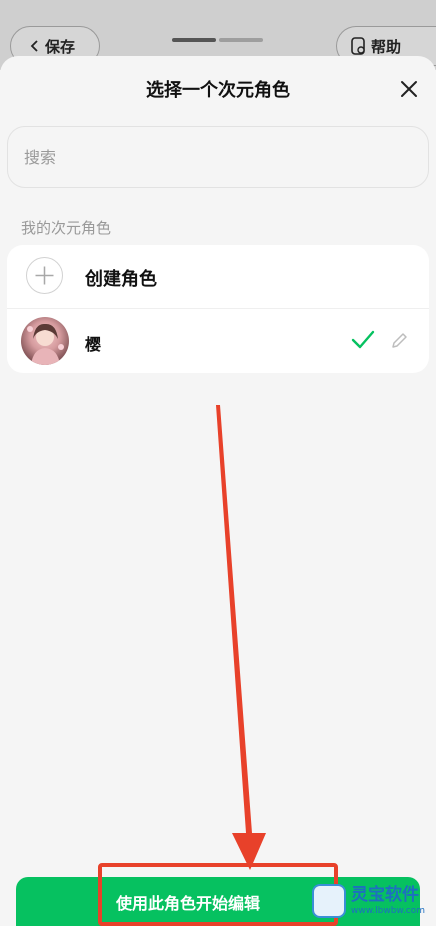 The width and height of the screenshot is (436, 926). Describe the element at coordinates (388, 911) in the screenshot. I see `watermark-url: www.lbwbw.com` at that location.